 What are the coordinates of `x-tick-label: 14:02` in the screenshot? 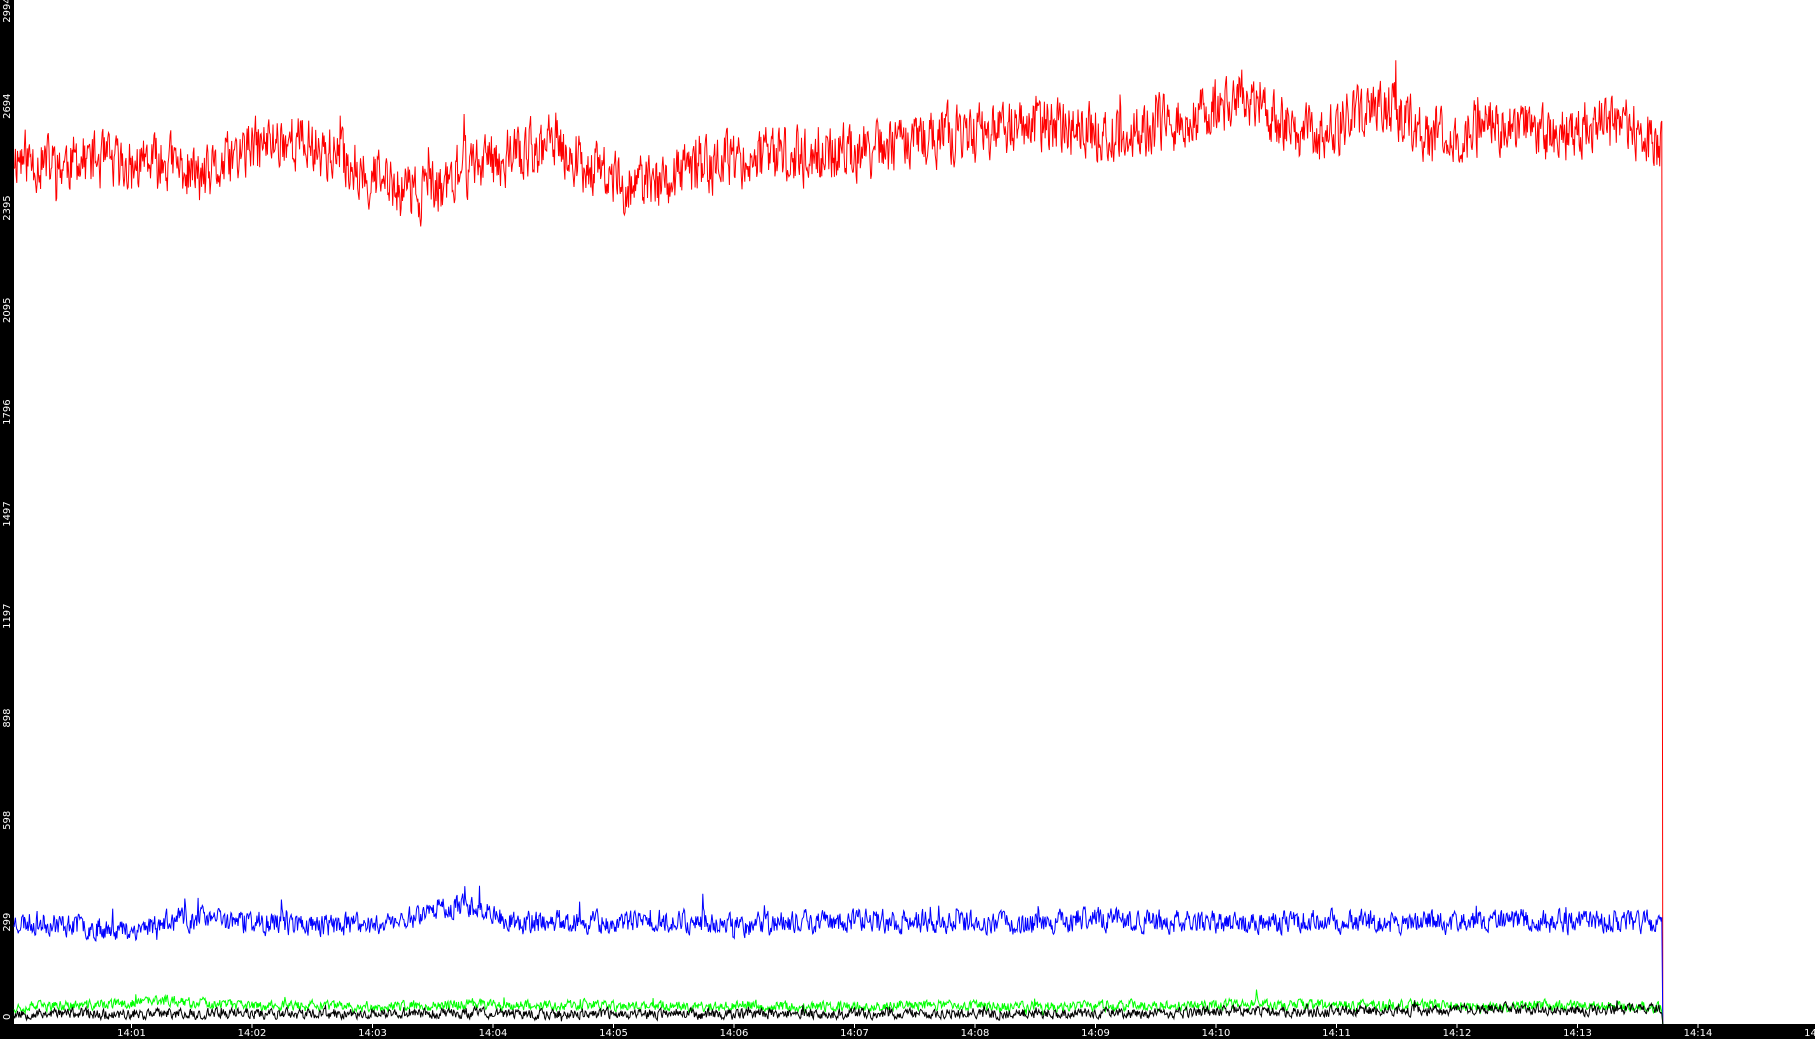 It's located at (252, 1033).